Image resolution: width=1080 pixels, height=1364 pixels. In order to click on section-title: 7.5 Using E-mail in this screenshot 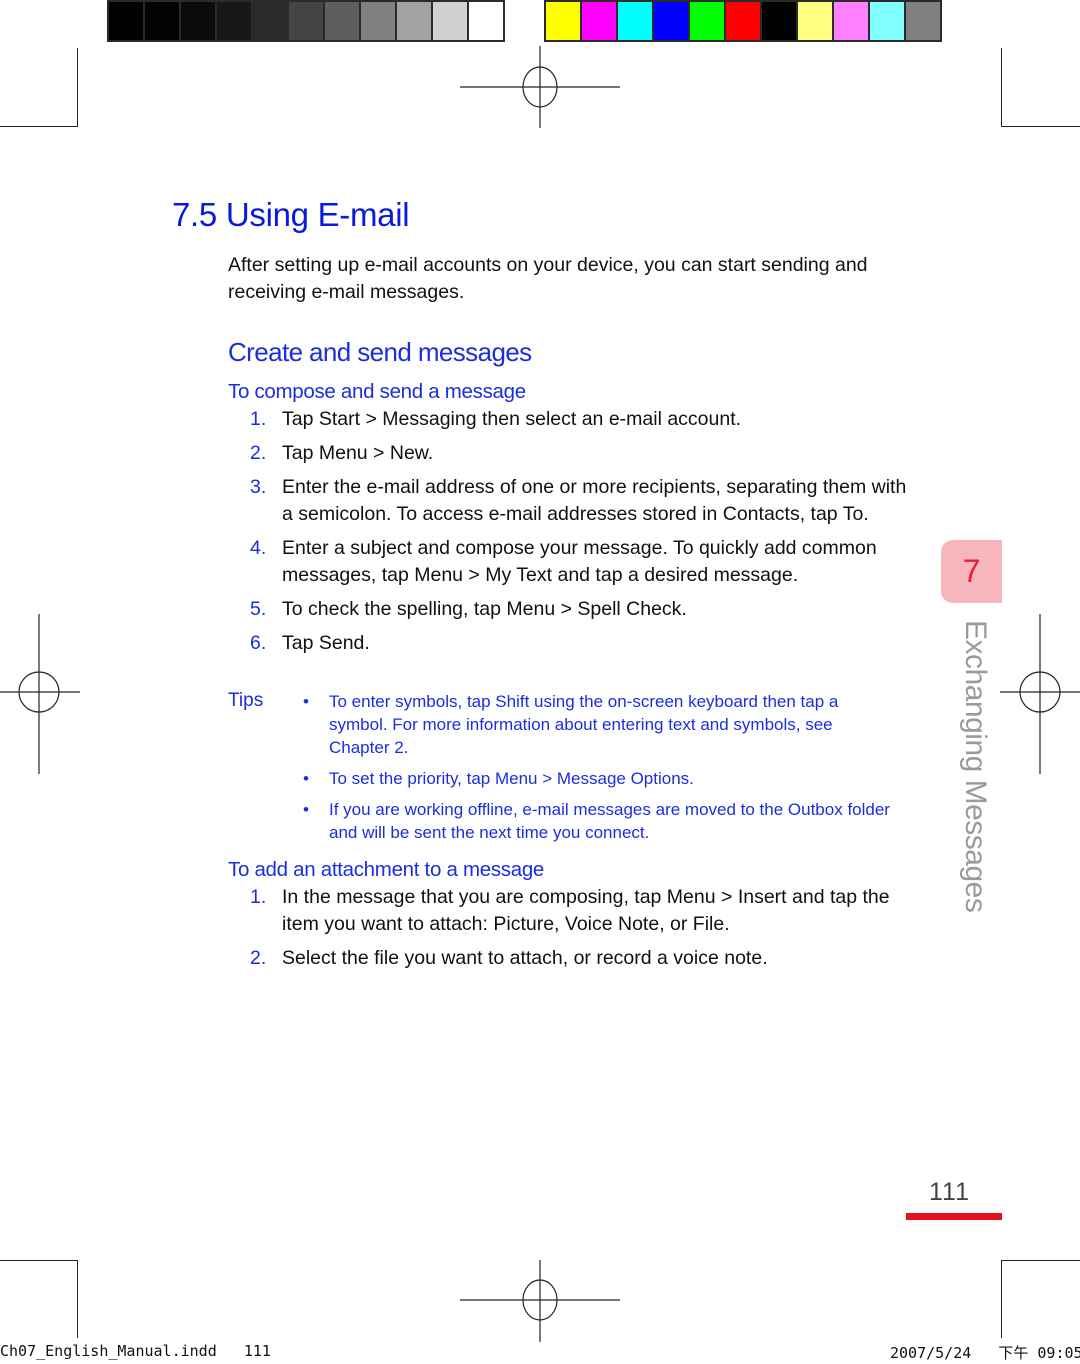, I will do `click(291, 214)`.